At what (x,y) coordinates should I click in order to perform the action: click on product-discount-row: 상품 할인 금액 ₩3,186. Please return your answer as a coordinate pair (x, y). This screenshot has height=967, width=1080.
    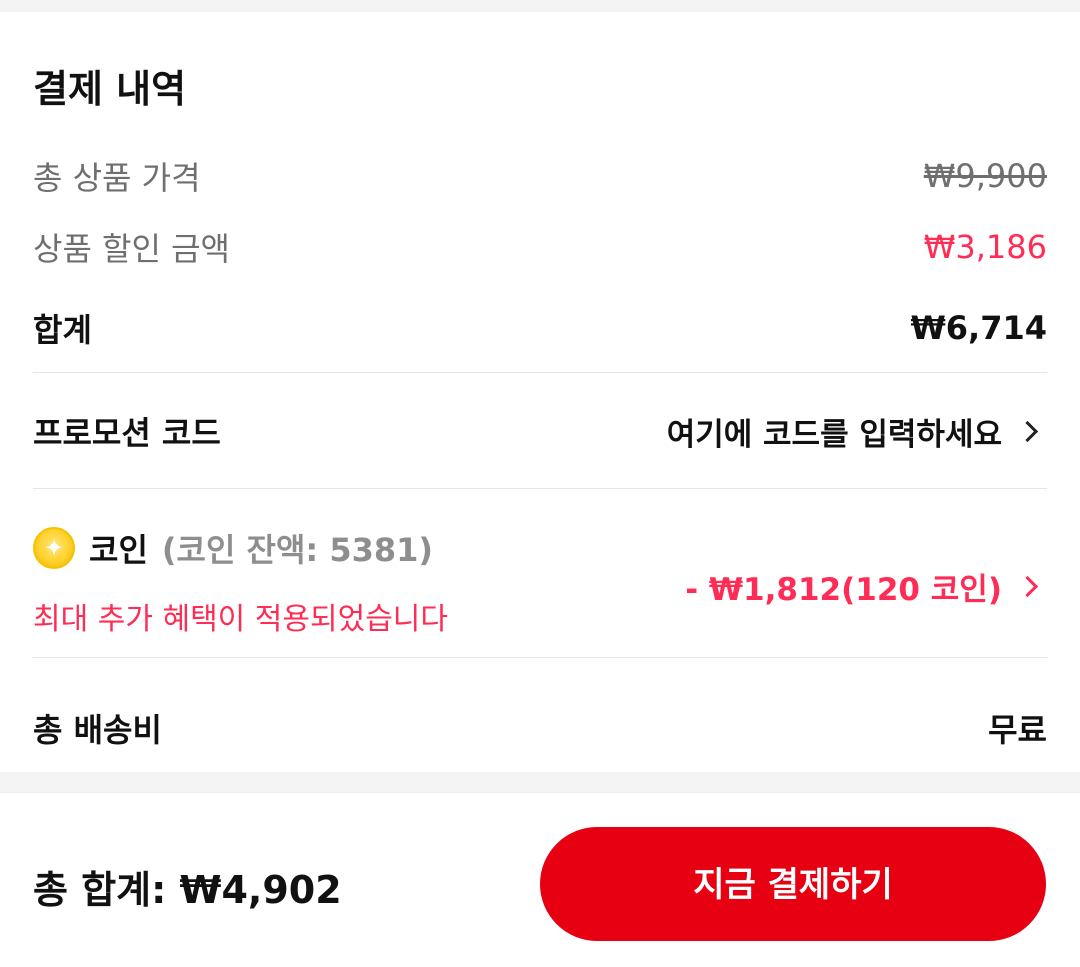
    Looking at the image, I should click on (540, 247).